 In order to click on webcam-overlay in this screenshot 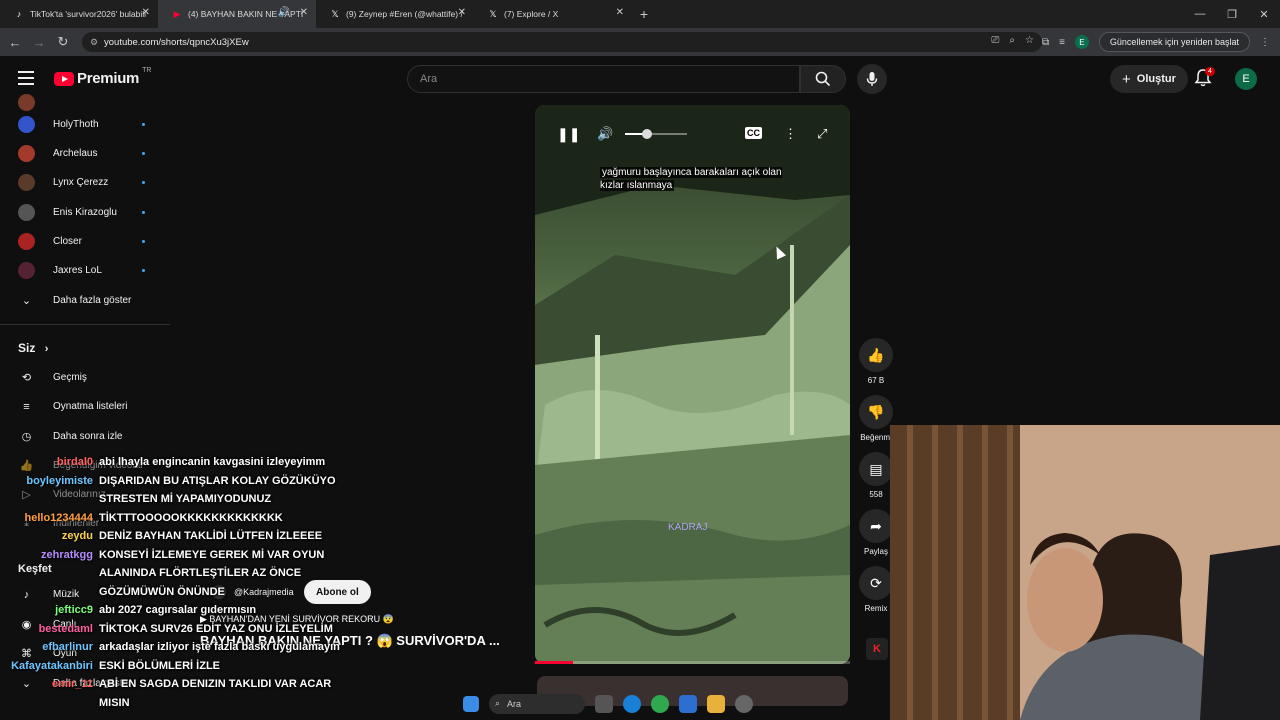, I will do `click(1085, 572)`.